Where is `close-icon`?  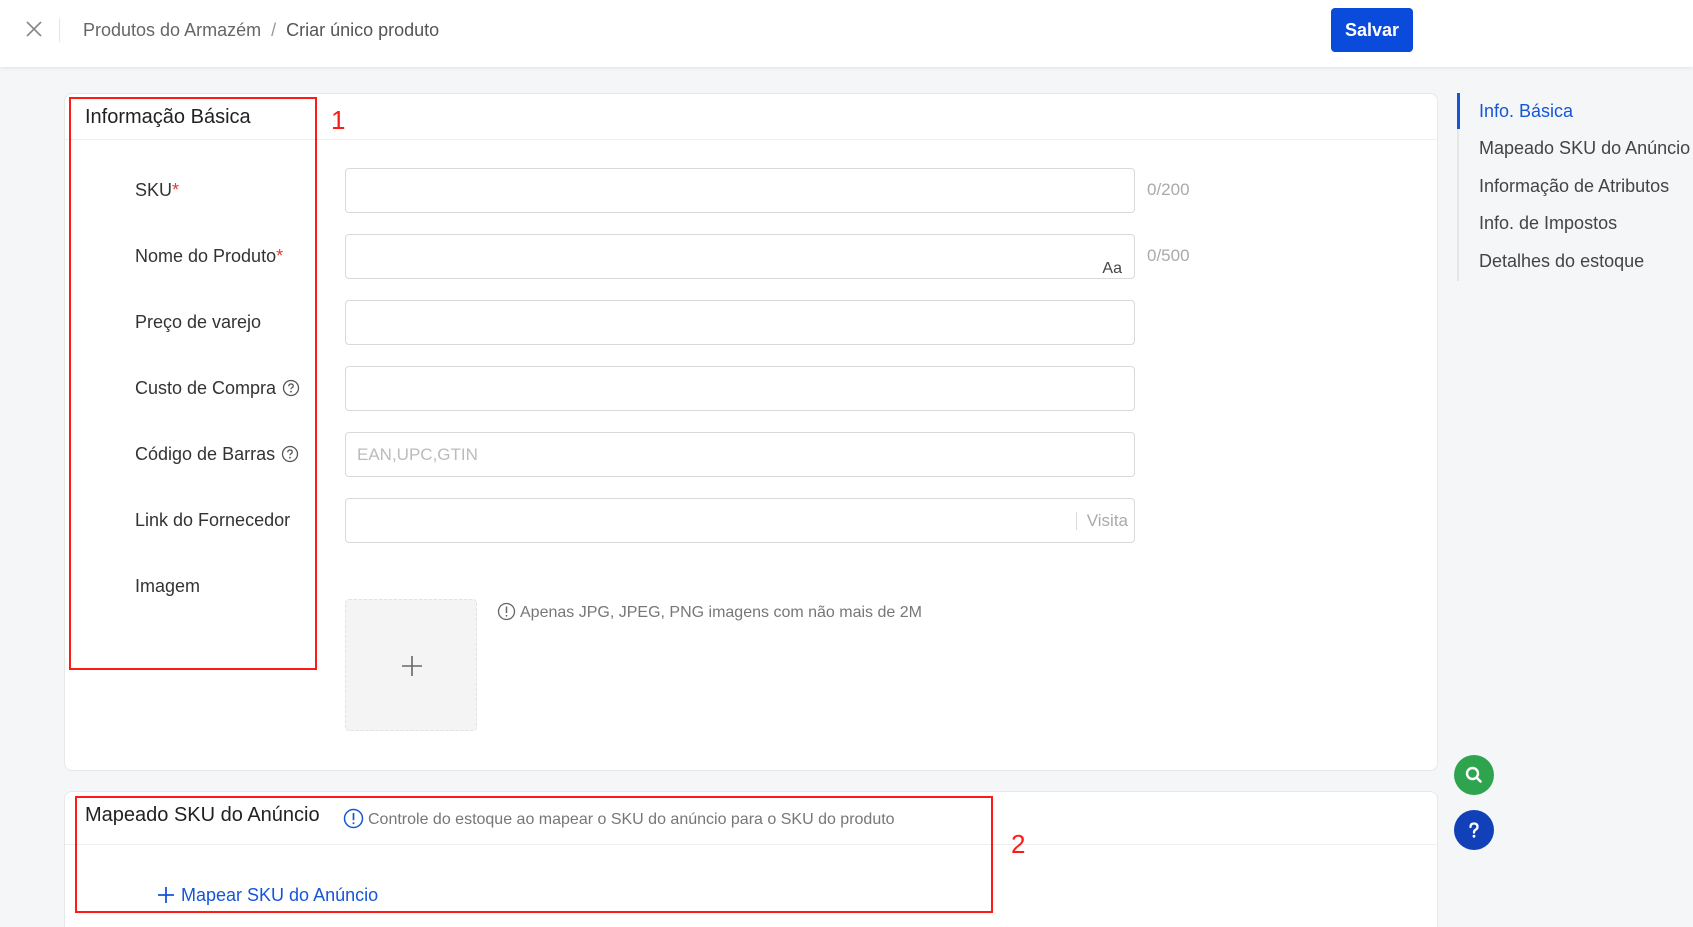
close-icon is located at coordinates (34, 29).